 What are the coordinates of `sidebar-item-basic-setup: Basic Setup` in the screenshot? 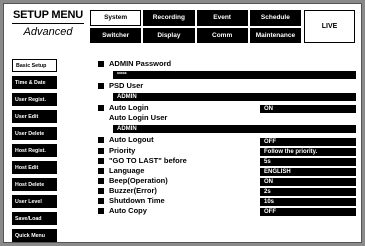 It's located at (34, 65).